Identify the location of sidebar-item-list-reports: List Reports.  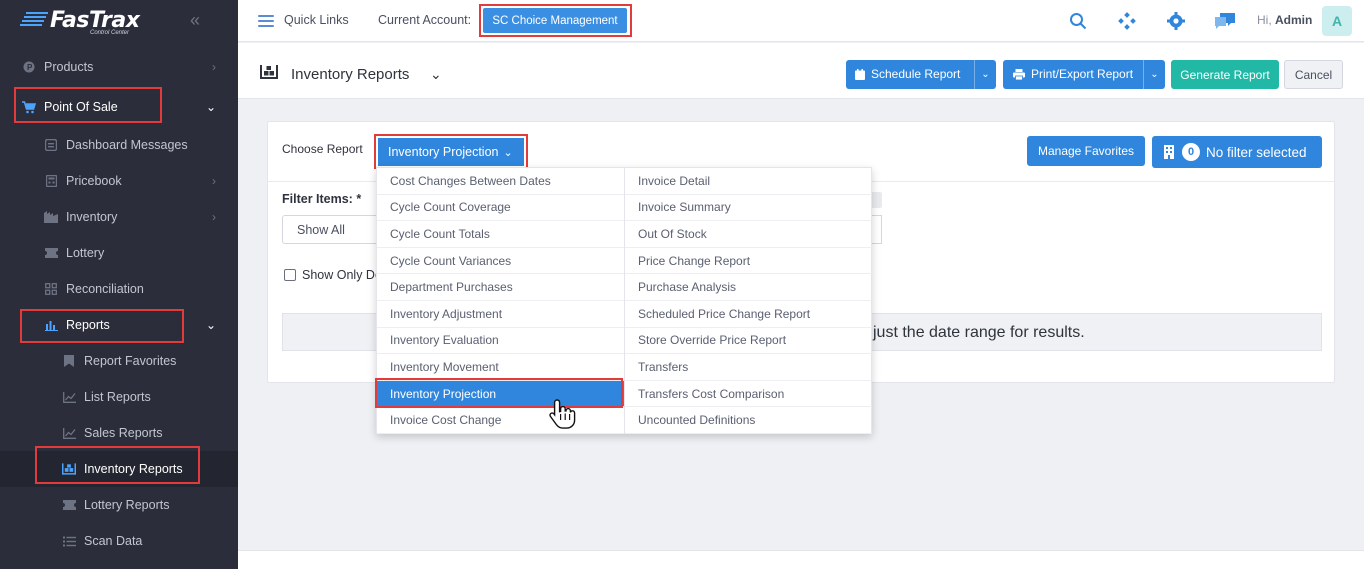
(119, 397).